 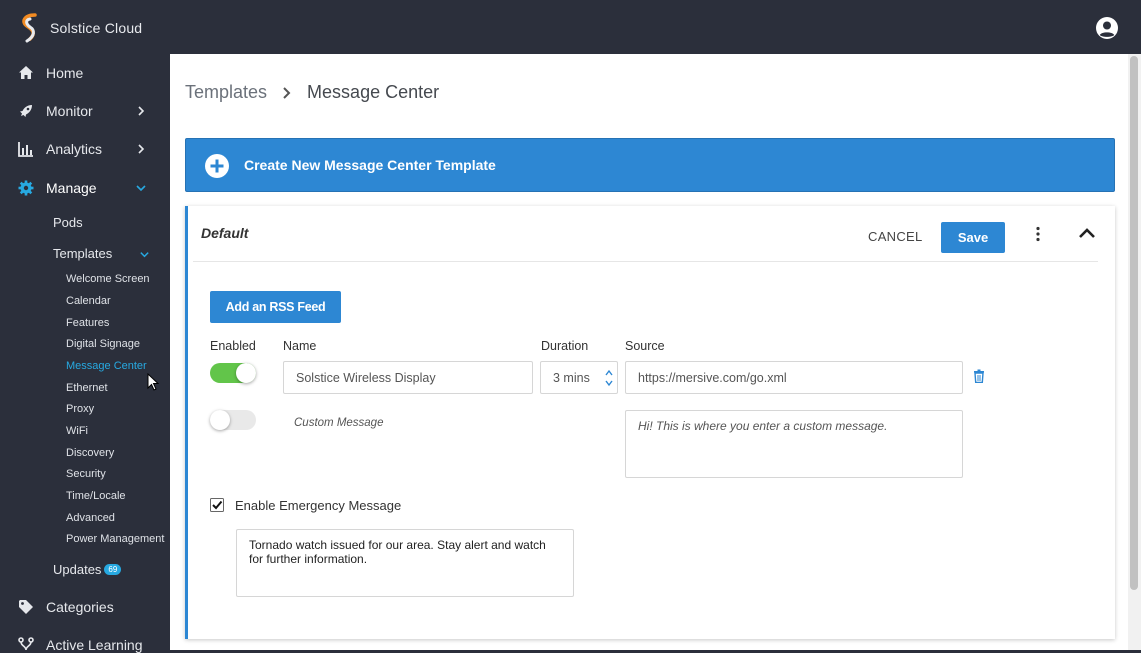 I want to click on solstice-logo-icon, so click(x=29, y=28).